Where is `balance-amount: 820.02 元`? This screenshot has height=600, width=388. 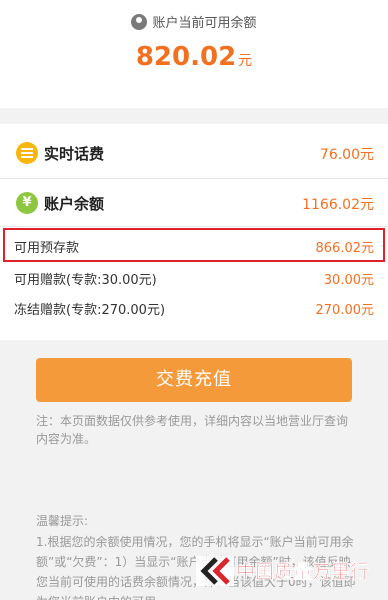 balance-amount: 820.02 元 is located at coordinates (194, 57).